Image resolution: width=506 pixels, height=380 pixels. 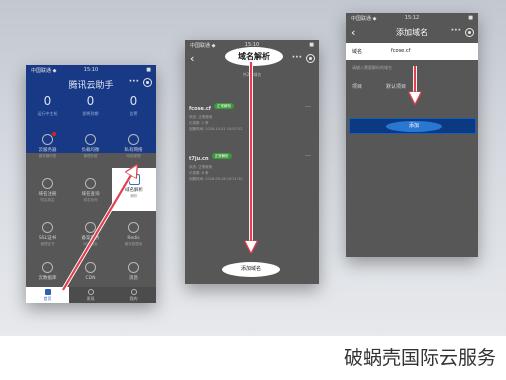 What do you see at coordinates (47, 148) in the screenshot?
I see `grid-item-cvm: 云服务器 服务器列表` at bounding box center [47, 148].